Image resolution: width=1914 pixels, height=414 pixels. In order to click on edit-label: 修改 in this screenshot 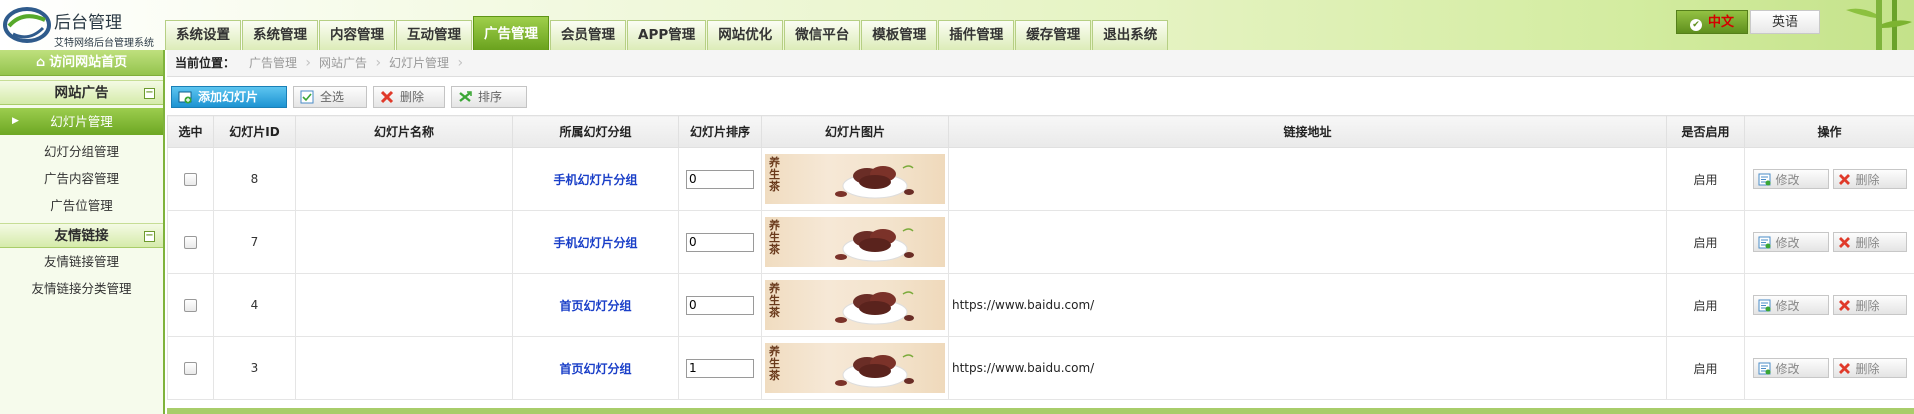, I will do `click(1787, 242)`.